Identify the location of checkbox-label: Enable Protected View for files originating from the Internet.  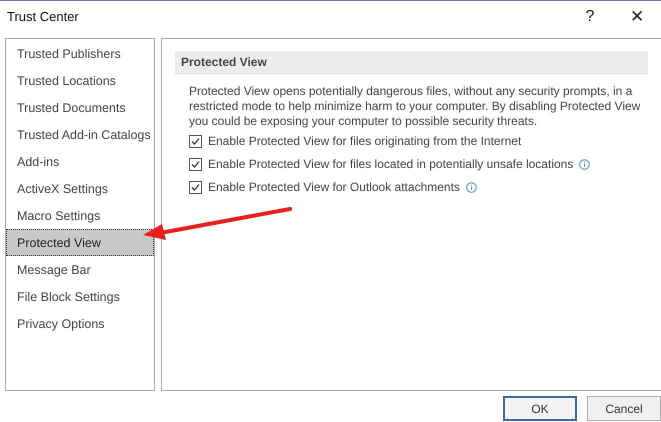
(365, 141).